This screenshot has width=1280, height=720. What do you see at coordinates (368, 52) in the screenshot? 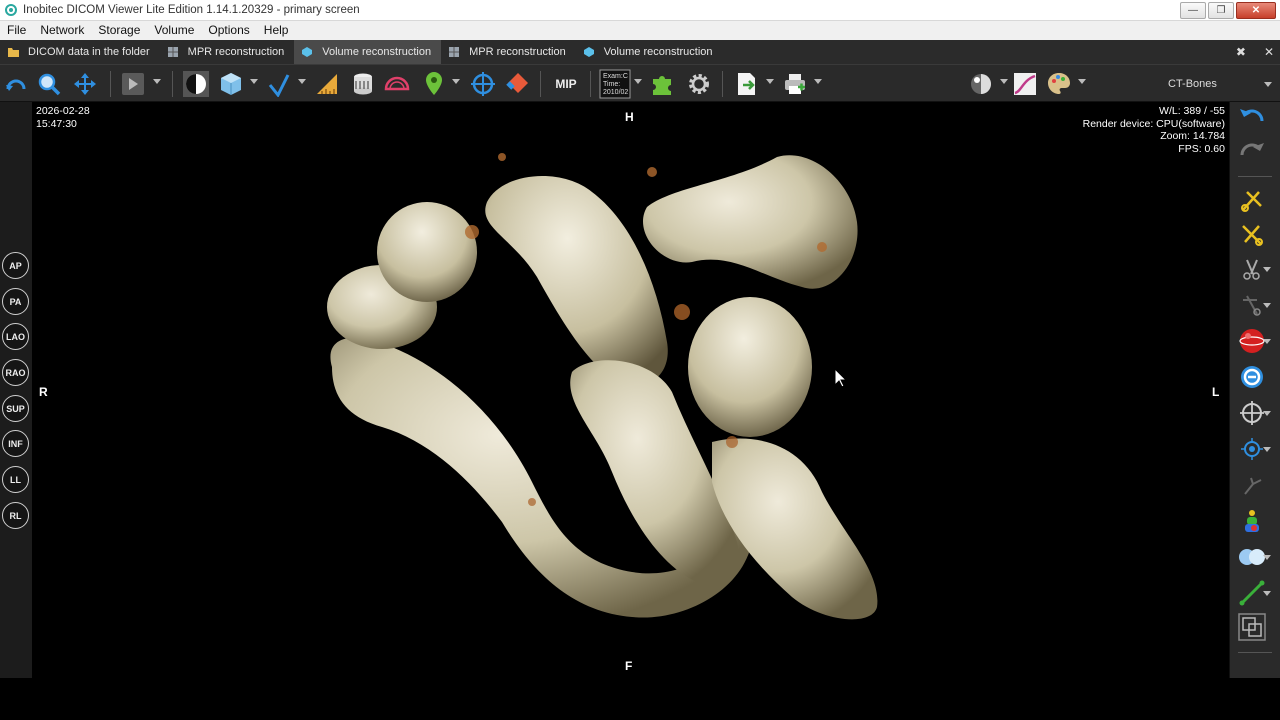
I see `tab-volume-1: Volume reconstruction` at bounding box center [368, 52].